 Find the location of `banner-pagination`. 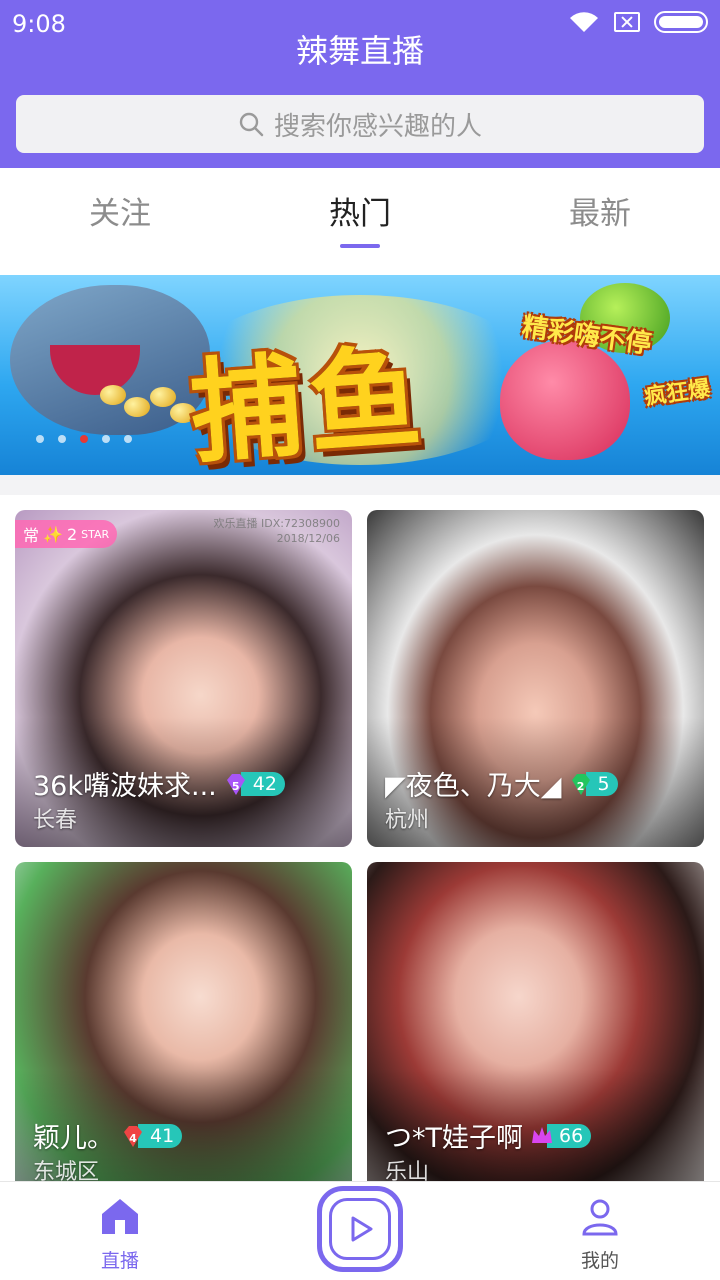

banner-pagination is located at coordinates (84, 439).